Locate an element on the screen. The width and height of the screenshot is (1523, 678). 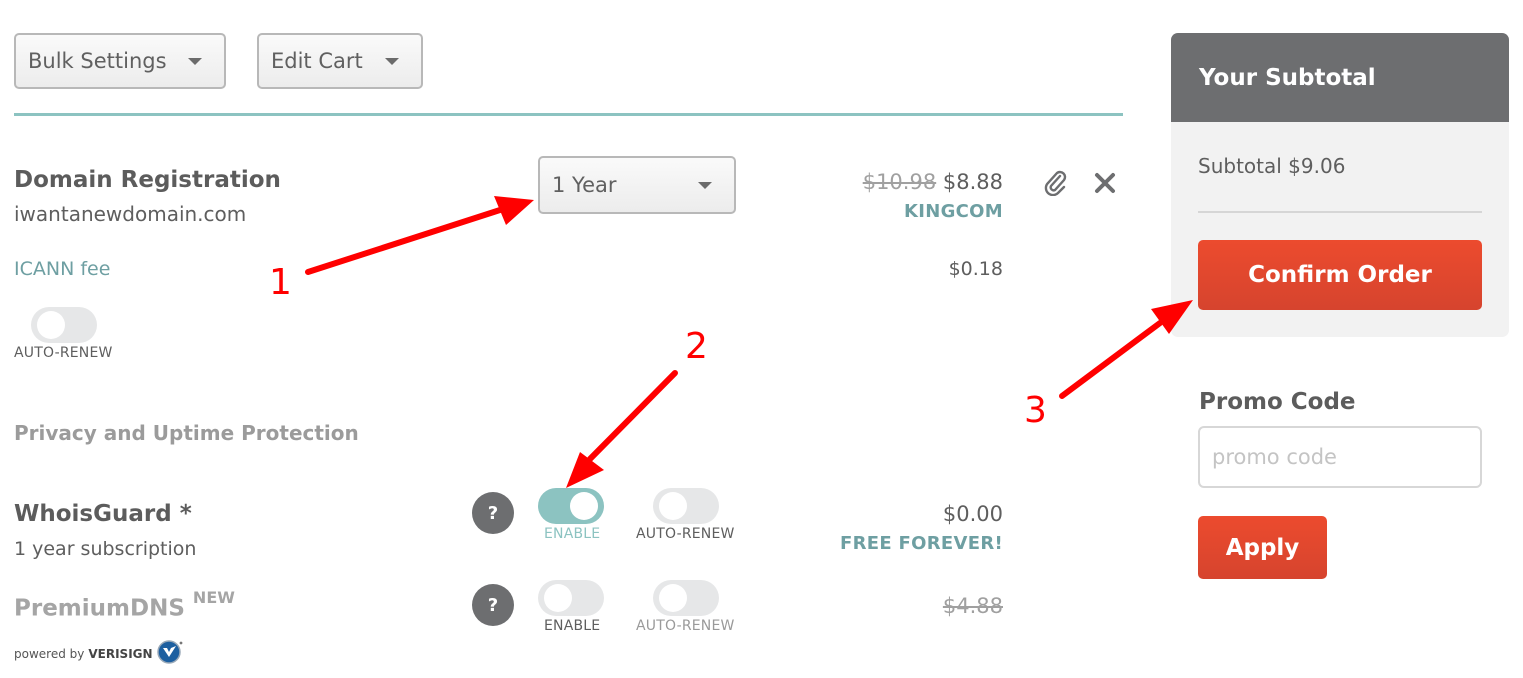
subtotal-header: Your Subtotal is located at coordinates (1340, 77).